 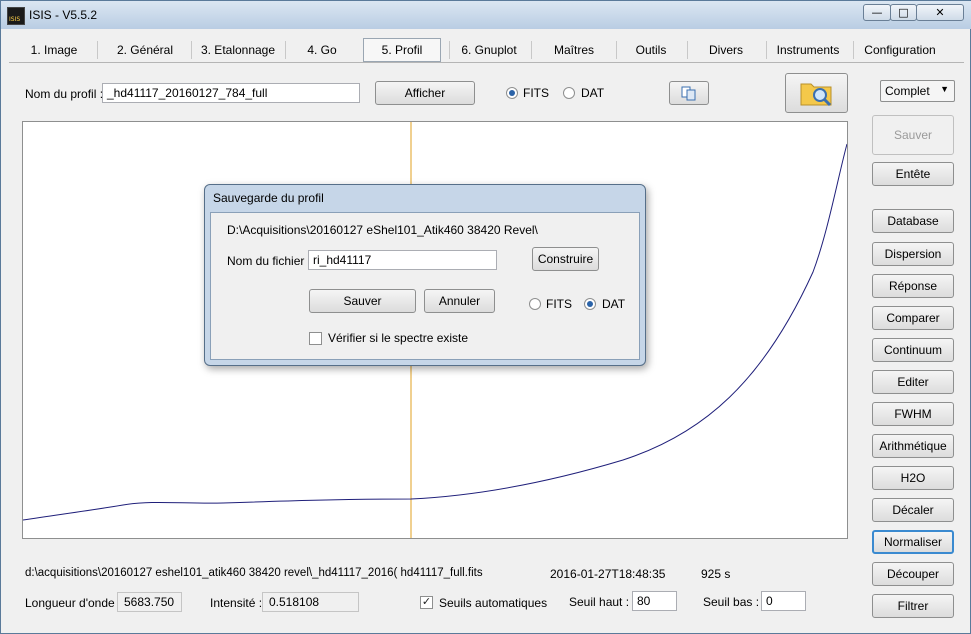 What do you see at coordinates (900, 50) in the screenshot?
I see `tab-configuration: Configuration` at bounding box center [900, 50].